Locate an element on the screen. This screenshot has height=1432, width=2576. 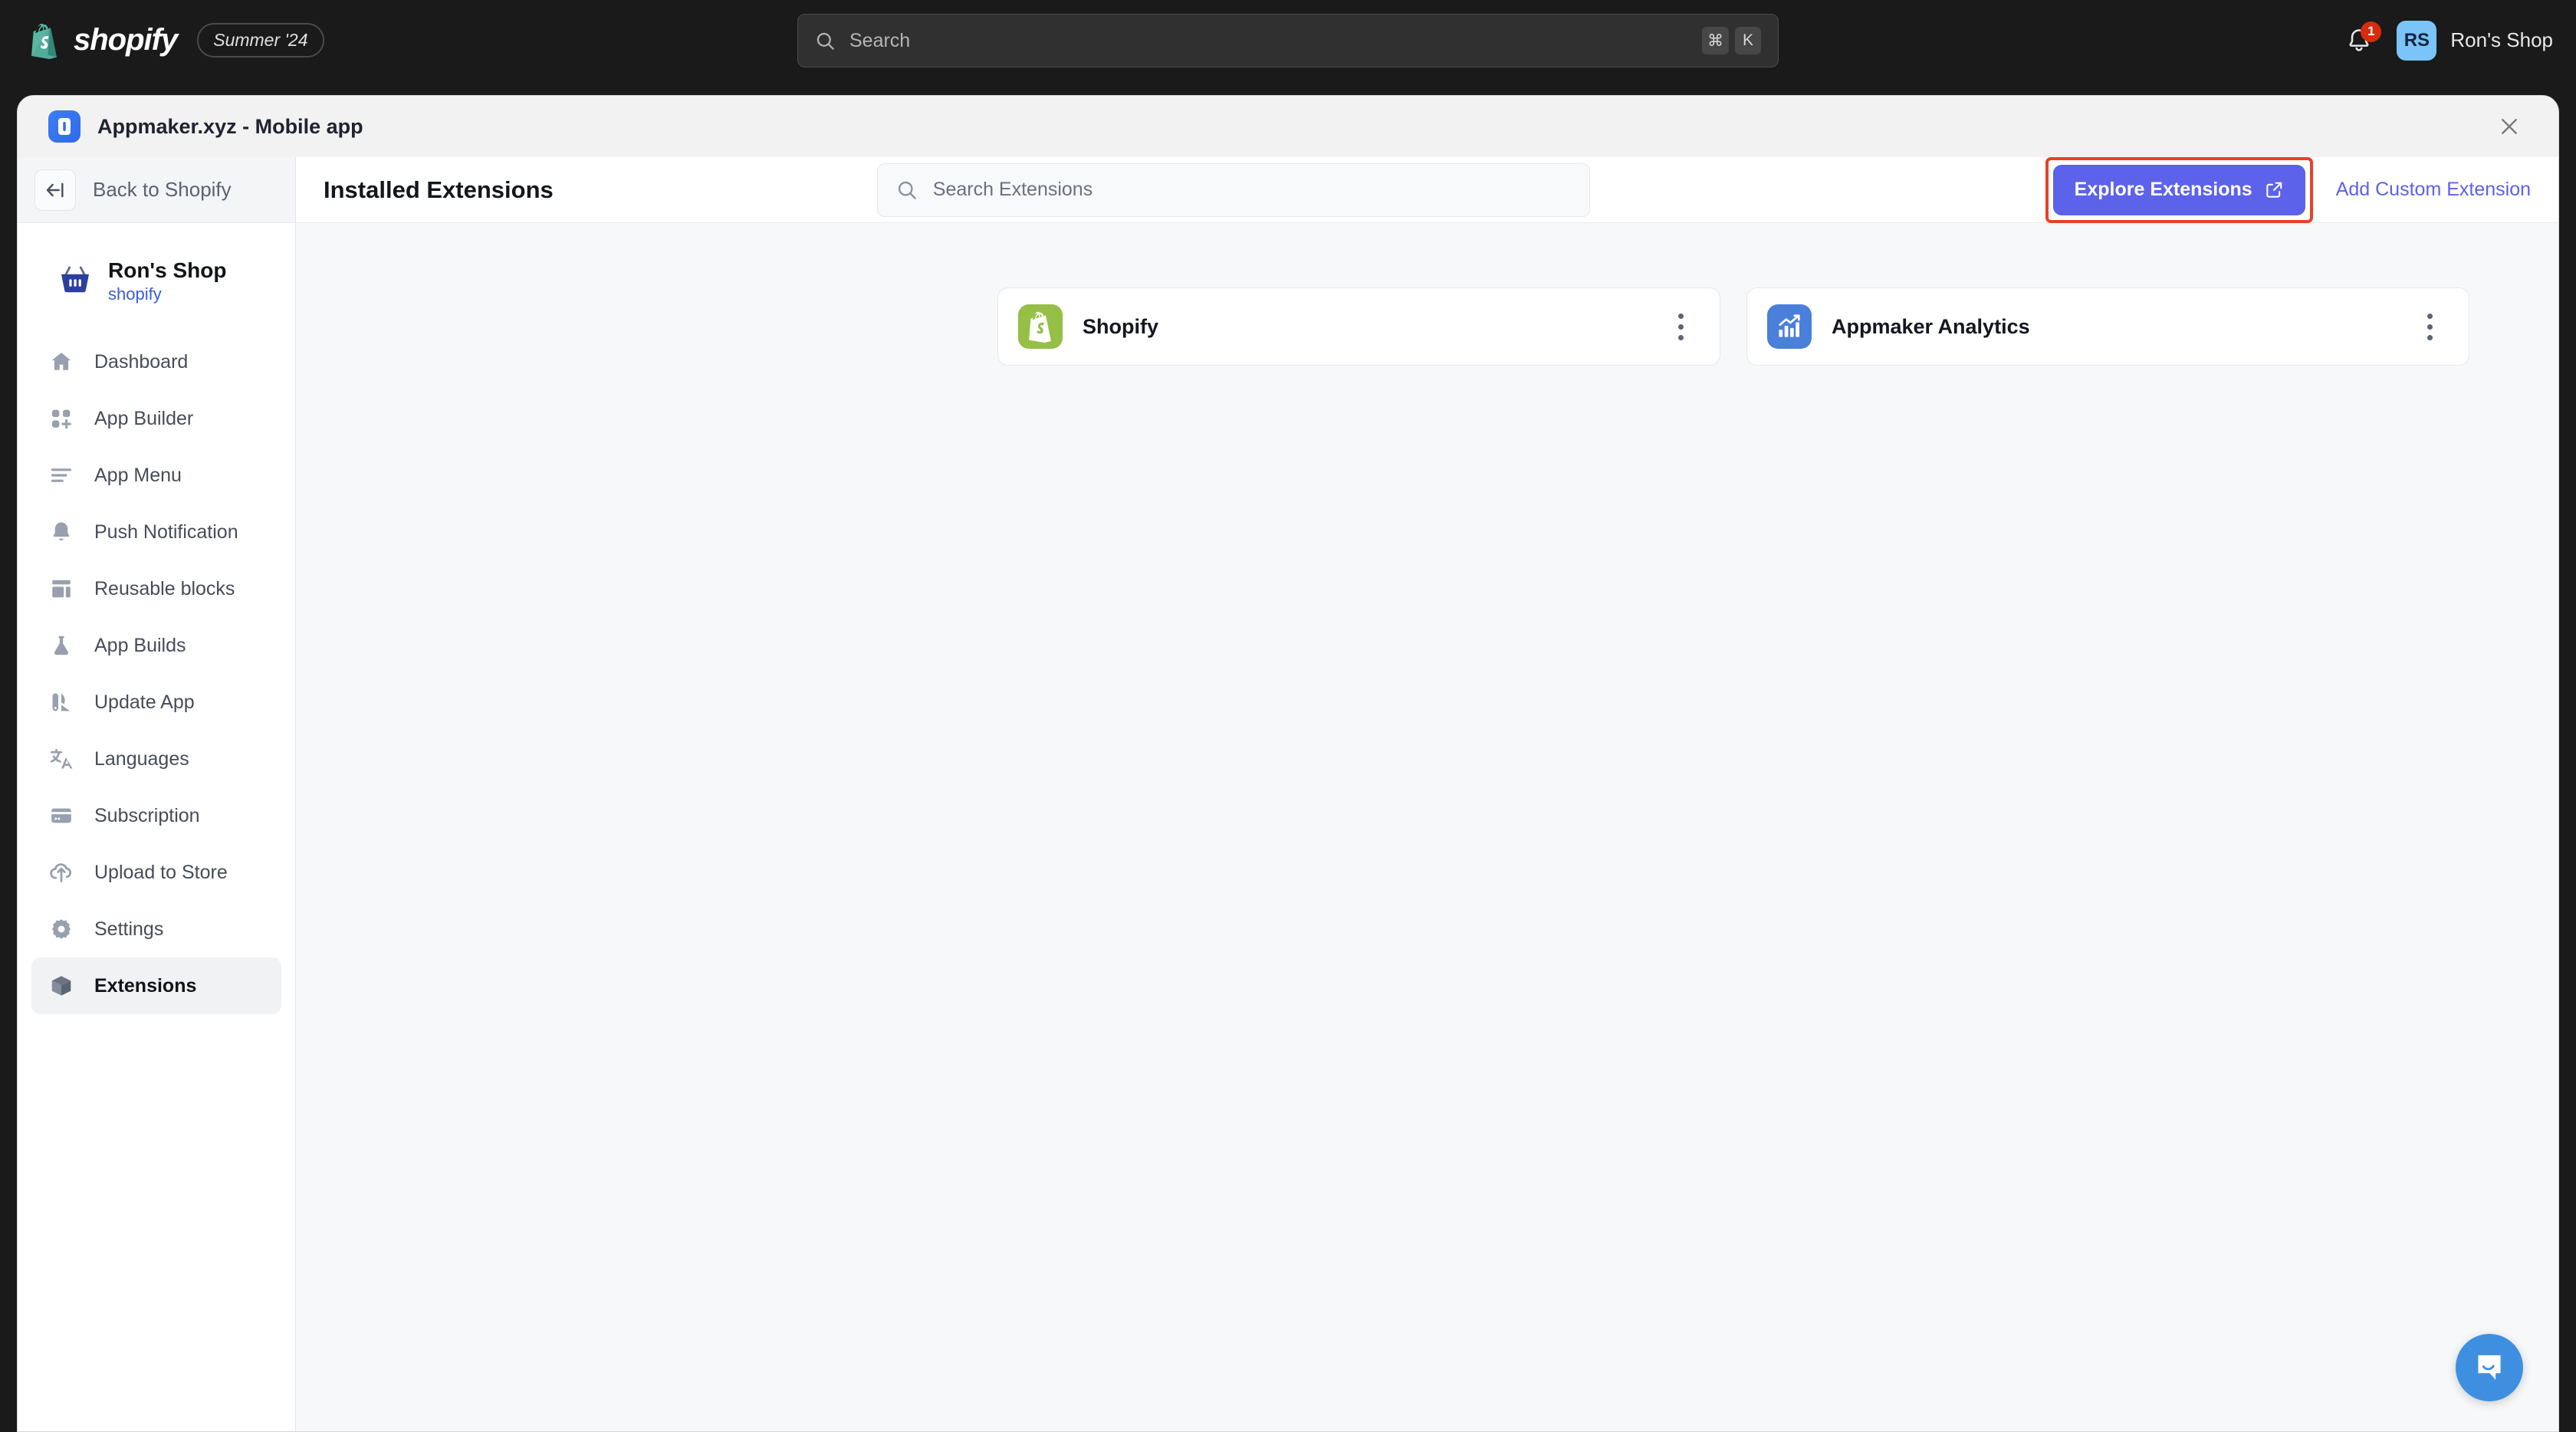
sidebar-item-app-builder: App Builder is located at coordinates (156, 418).